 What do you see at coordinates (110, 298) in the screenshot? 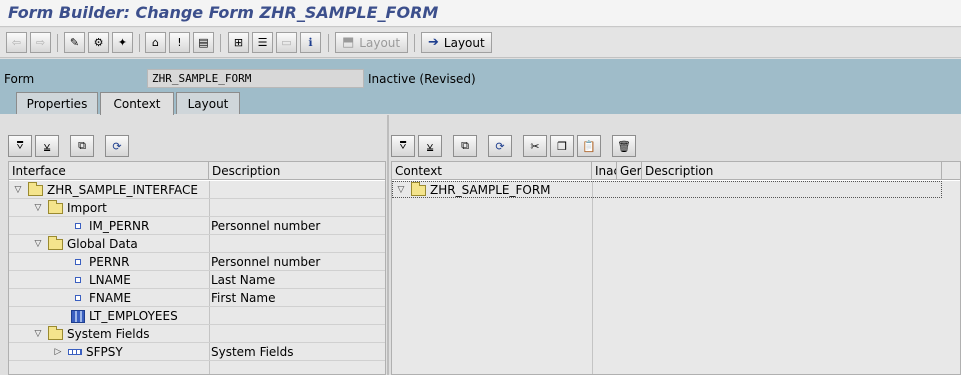
I see `tree-node-label: FNAME` at bounding box center [110, 298].